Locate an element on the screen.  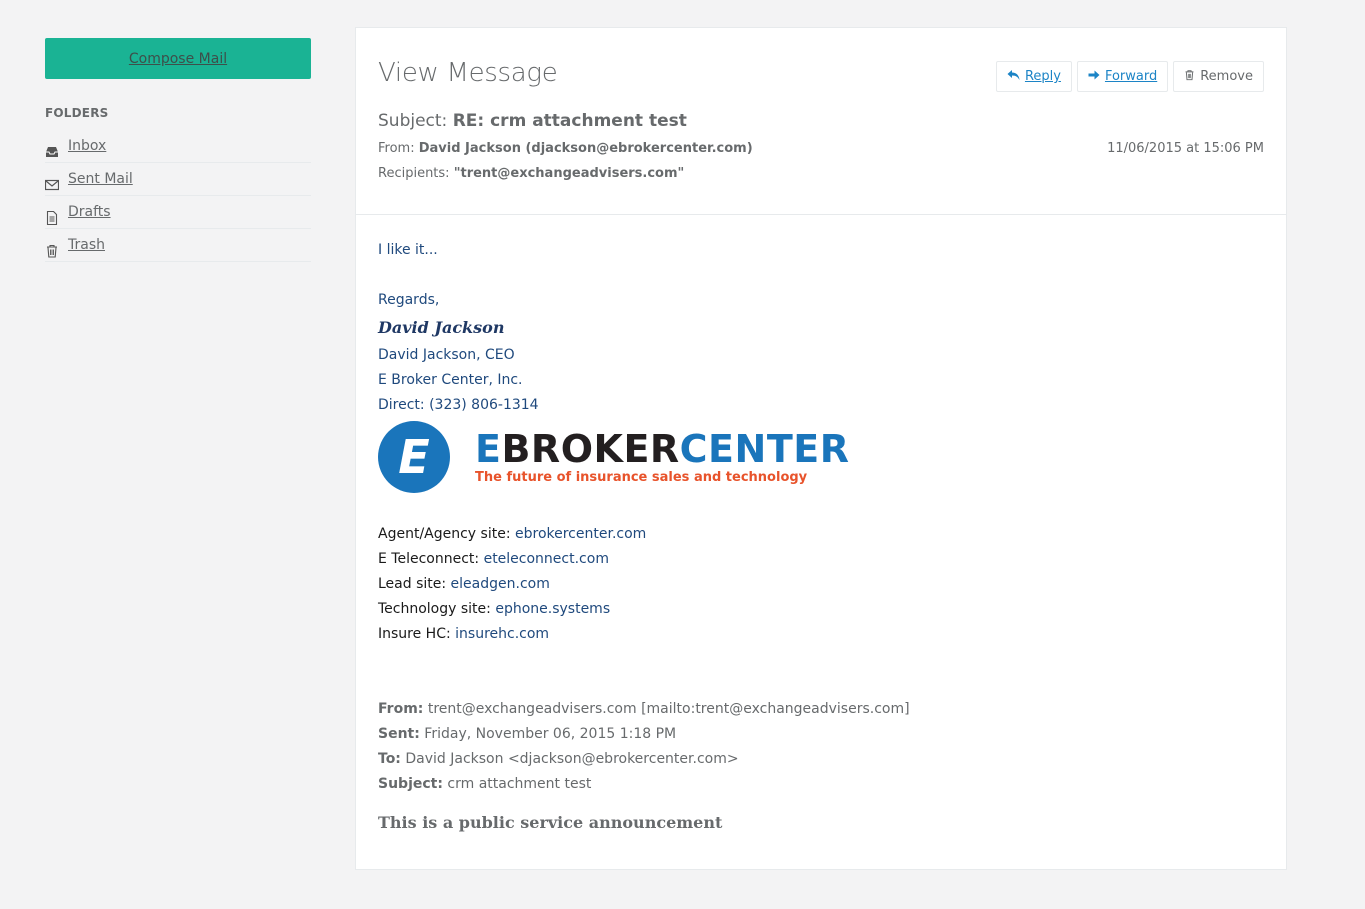
link-row: Agent/Agency site: ebrokercenter.com is located at coordinates (512, 534).